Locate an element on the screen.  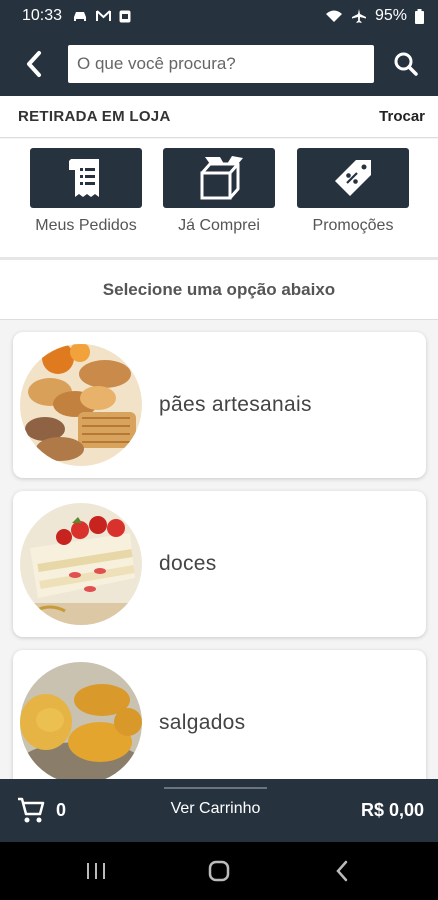
already-bought-button: Já Comprei is located at coordinates (219, 191).